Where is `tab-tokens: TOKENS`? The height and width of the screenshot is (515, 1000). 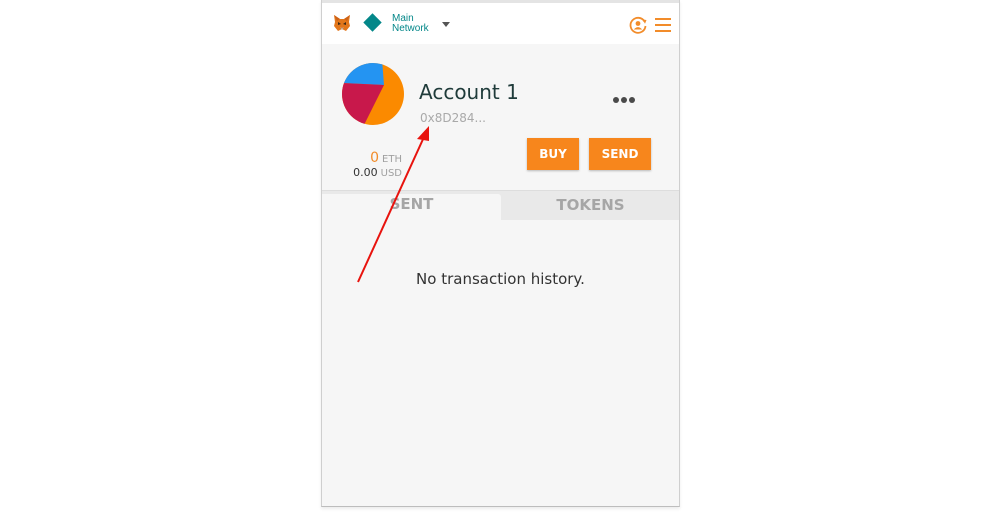 tab-tokens: TOKENS is located at coordinates (590, 205).